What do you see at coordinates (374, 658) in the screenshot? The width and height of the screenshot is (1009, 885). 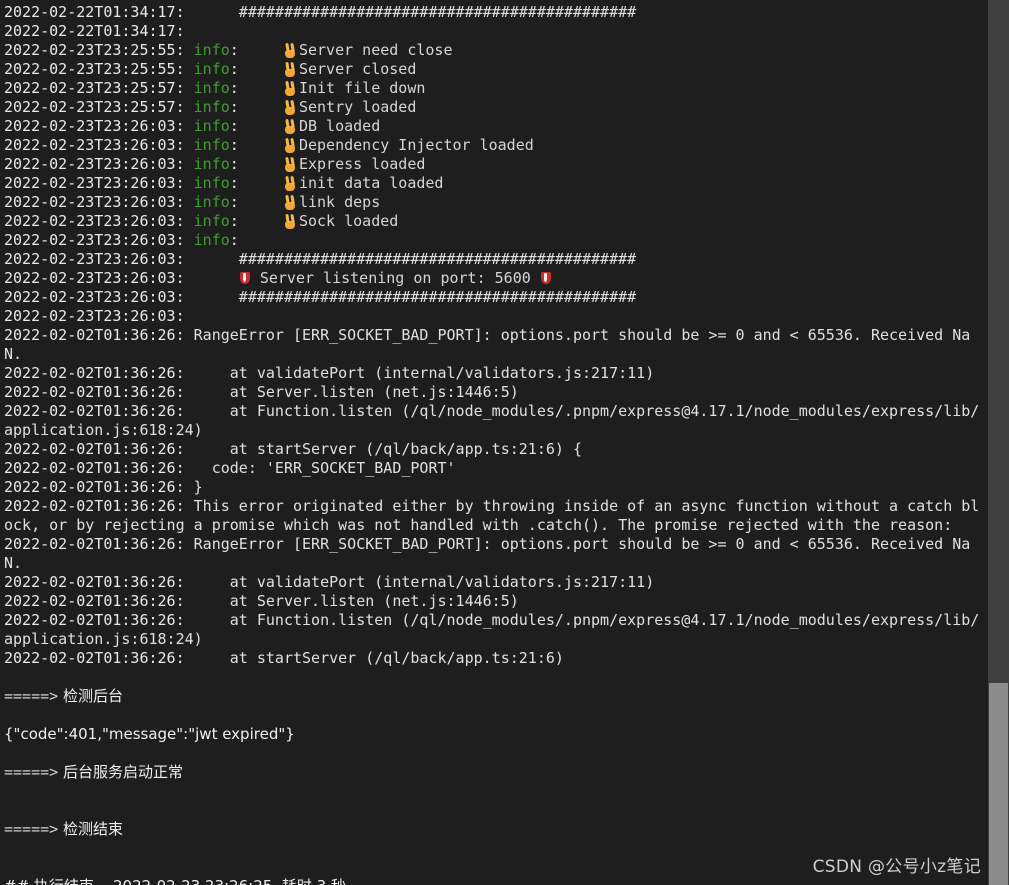 I see `error-message: at startServer (/ql/back/app.ts:21:6)` at bounding box center [374, 658].